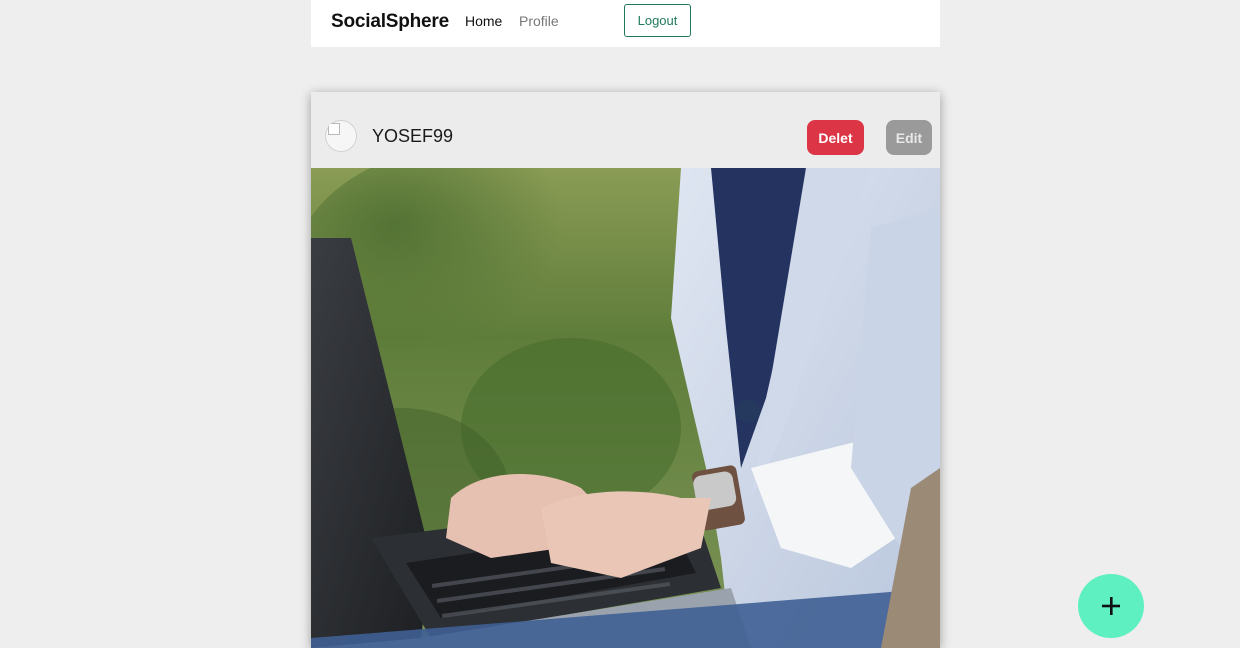 This screenshot has width=1240, height=648. What do you see at coordinates (483, 21) in the screenshot?
I see `nav-link-home: Home` at bounding box center [483, 21].